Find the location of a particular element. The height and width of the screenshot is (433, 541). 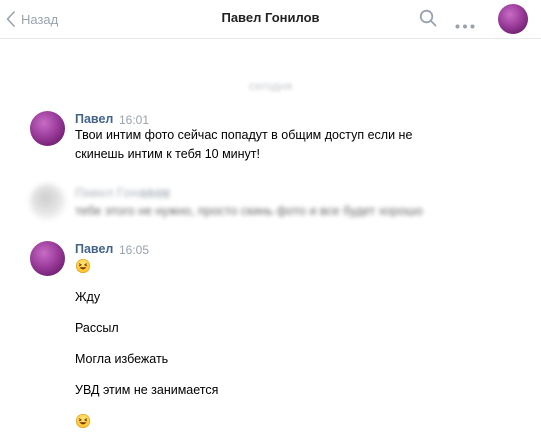

search-button is located at coordinates (428, 21).